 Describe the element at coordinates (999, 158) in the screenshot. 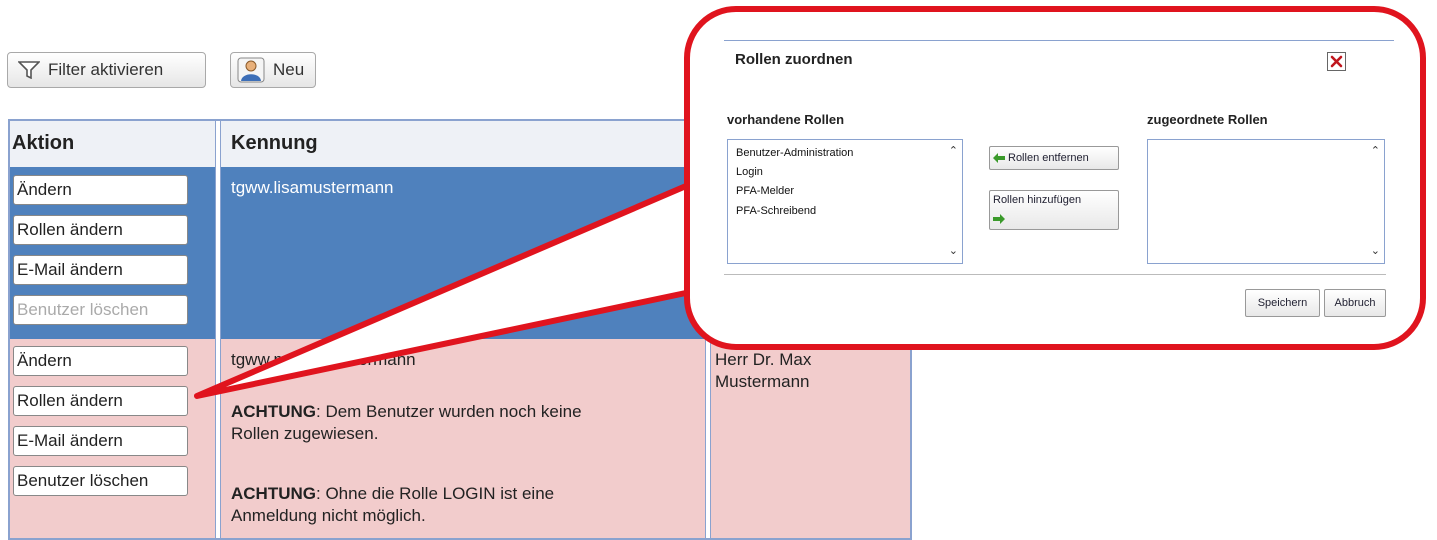

I see `arrow-left-icon` at that location.